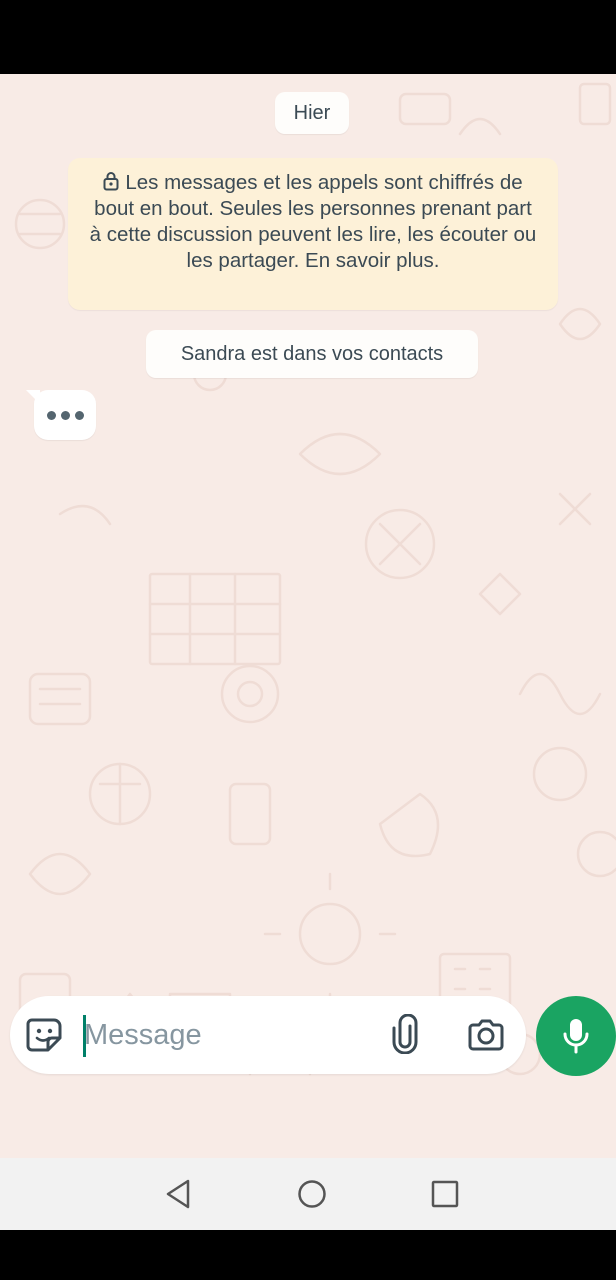 This screenshot has width=616, height=1280. I want to click on text-caret, so click(84, 1036).